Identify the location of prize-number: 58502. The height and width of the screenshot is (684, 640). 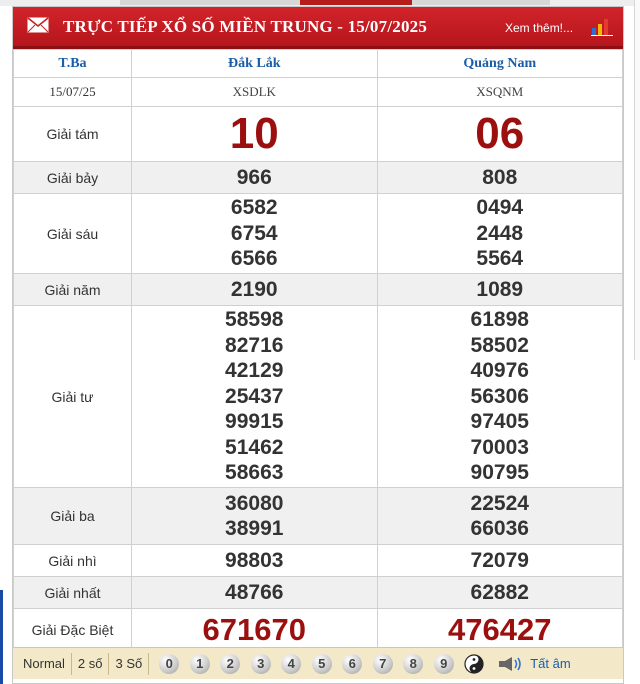
(500, 346).